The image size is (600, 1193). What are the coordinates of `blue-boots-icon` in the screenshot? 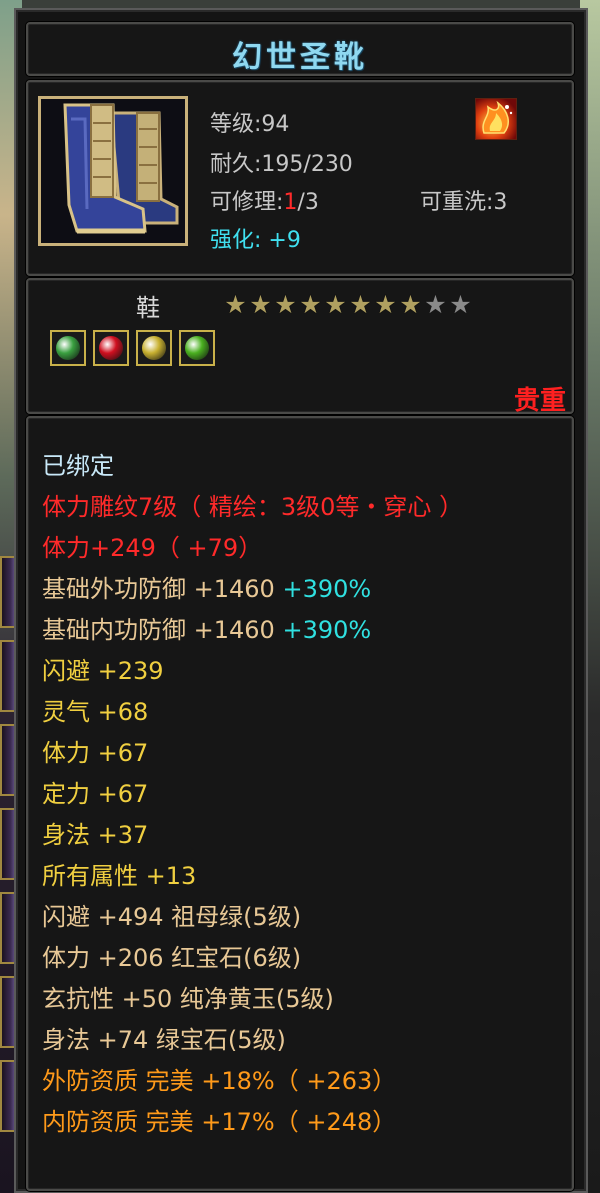 It's located at (113, 171).